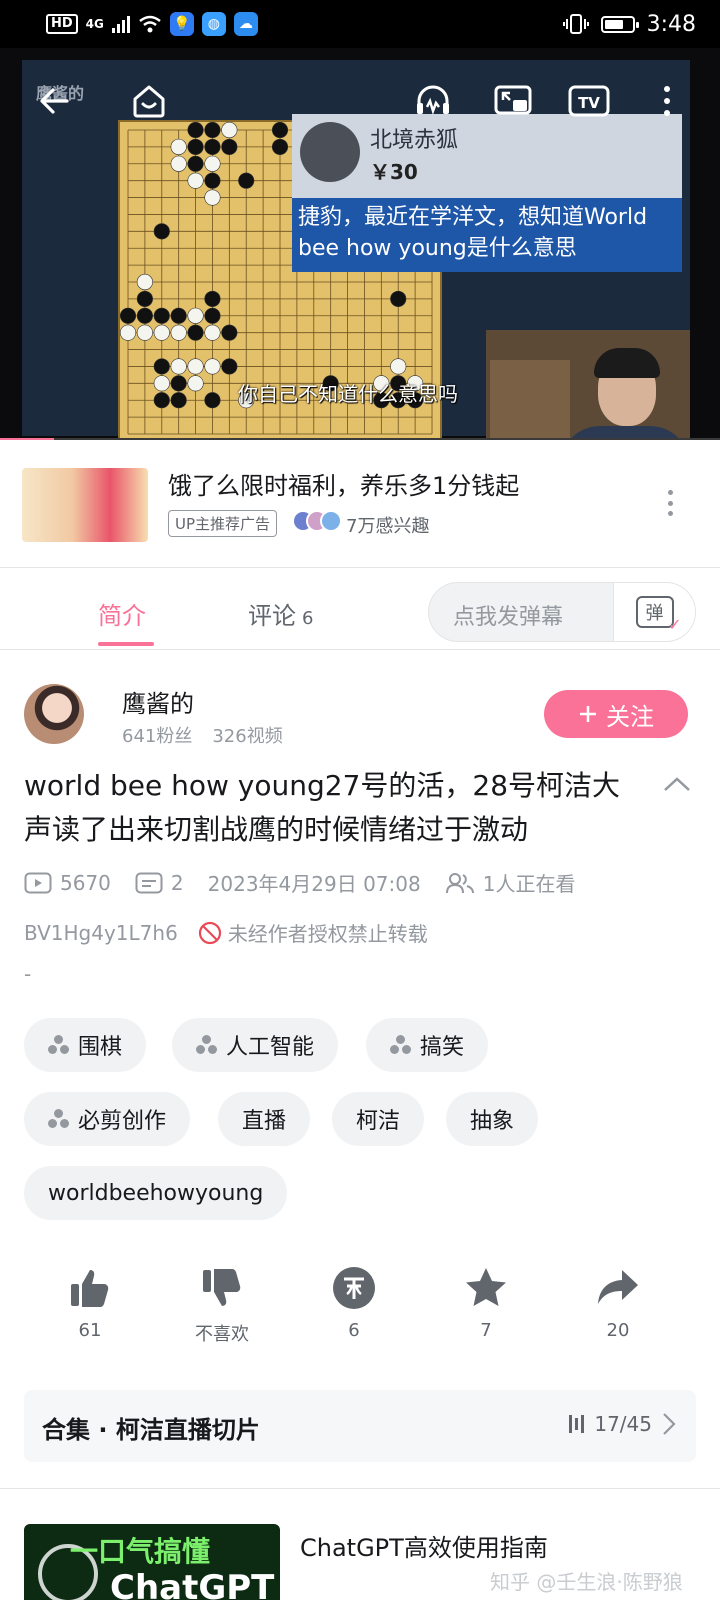 Image resolution: width=720 pixels, height=1600 pixels. I want to click on avatar, so click(54, 714).